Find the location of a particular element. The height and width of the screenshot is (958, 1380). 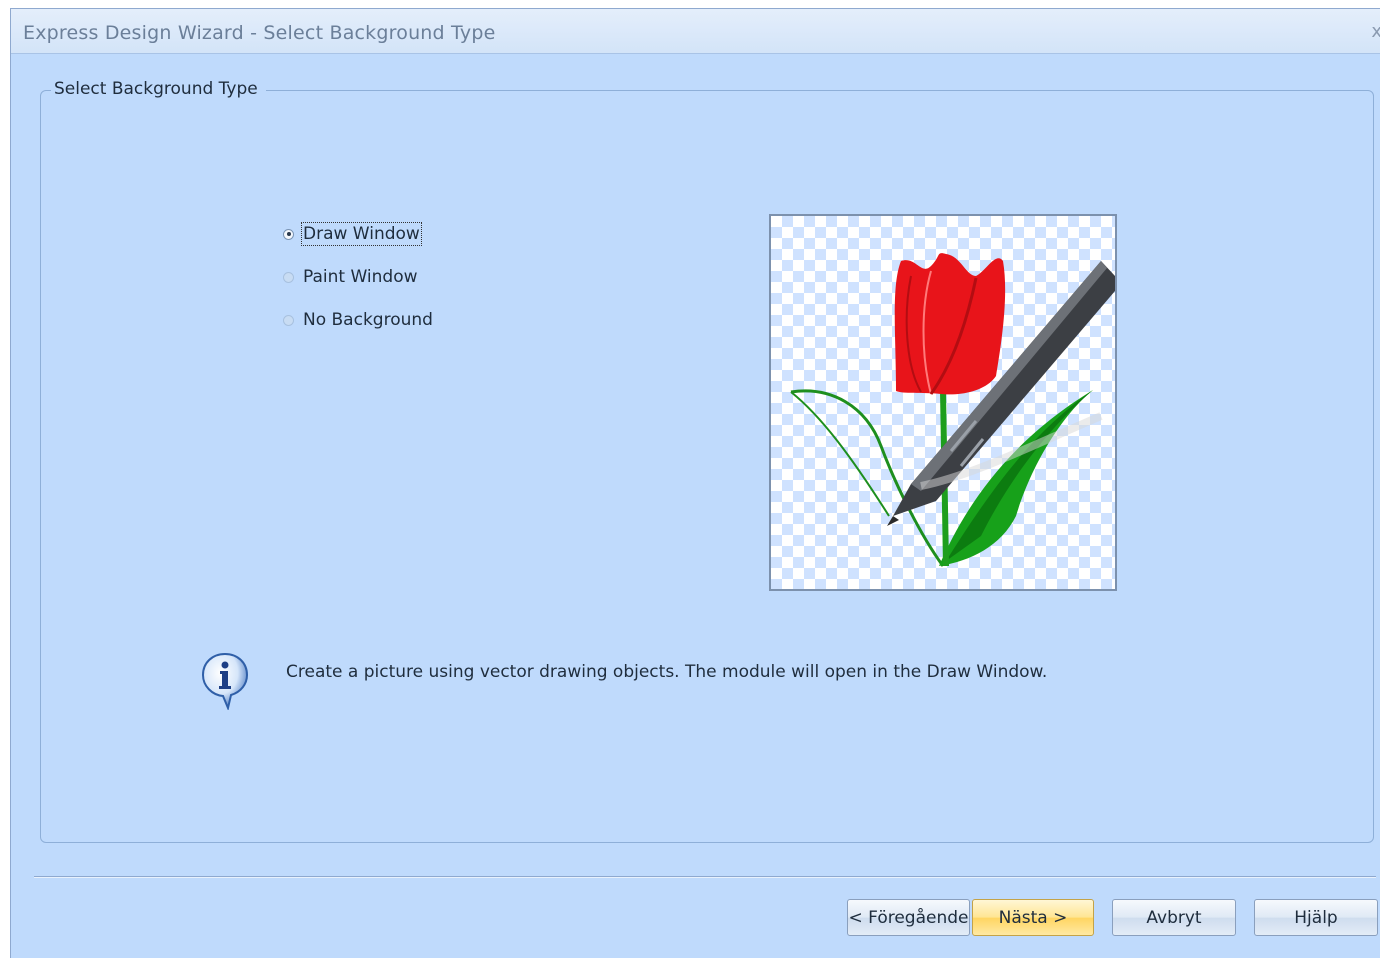

close-icon: x is located at coordinates (1375, 31).